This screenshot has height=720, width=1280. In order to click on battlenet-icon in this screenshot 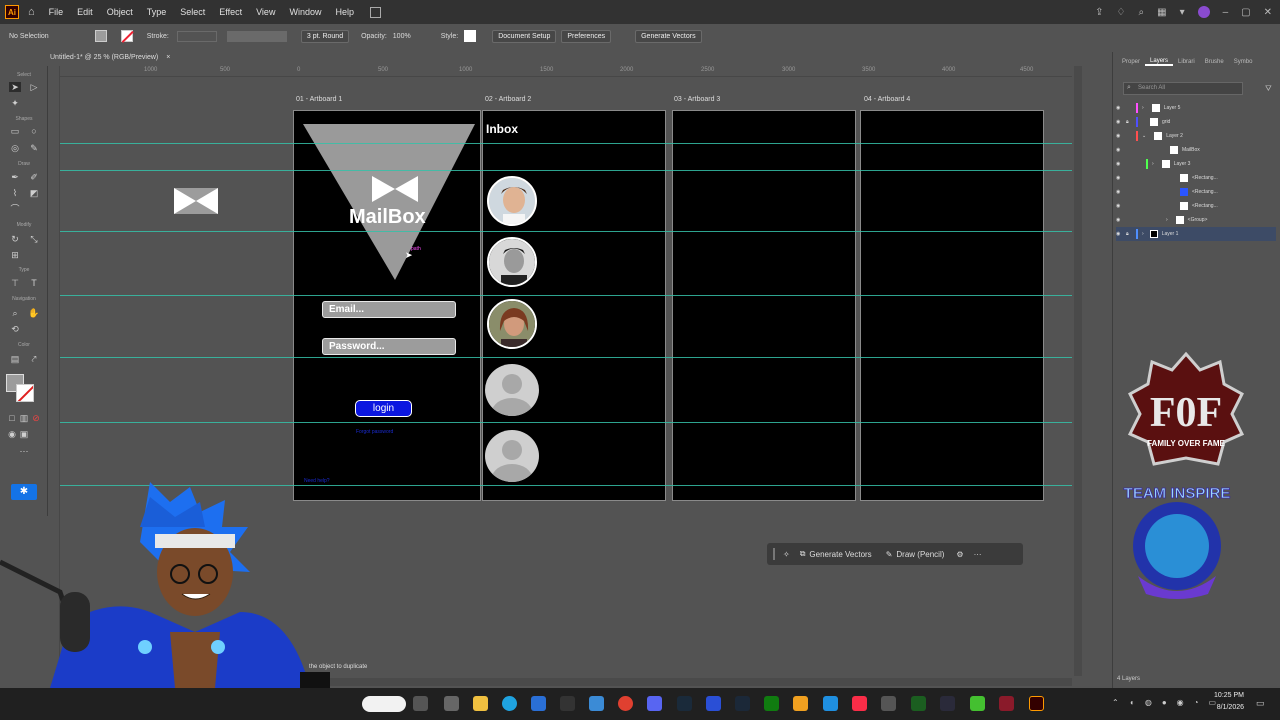, I will do `click(830, 703)`.